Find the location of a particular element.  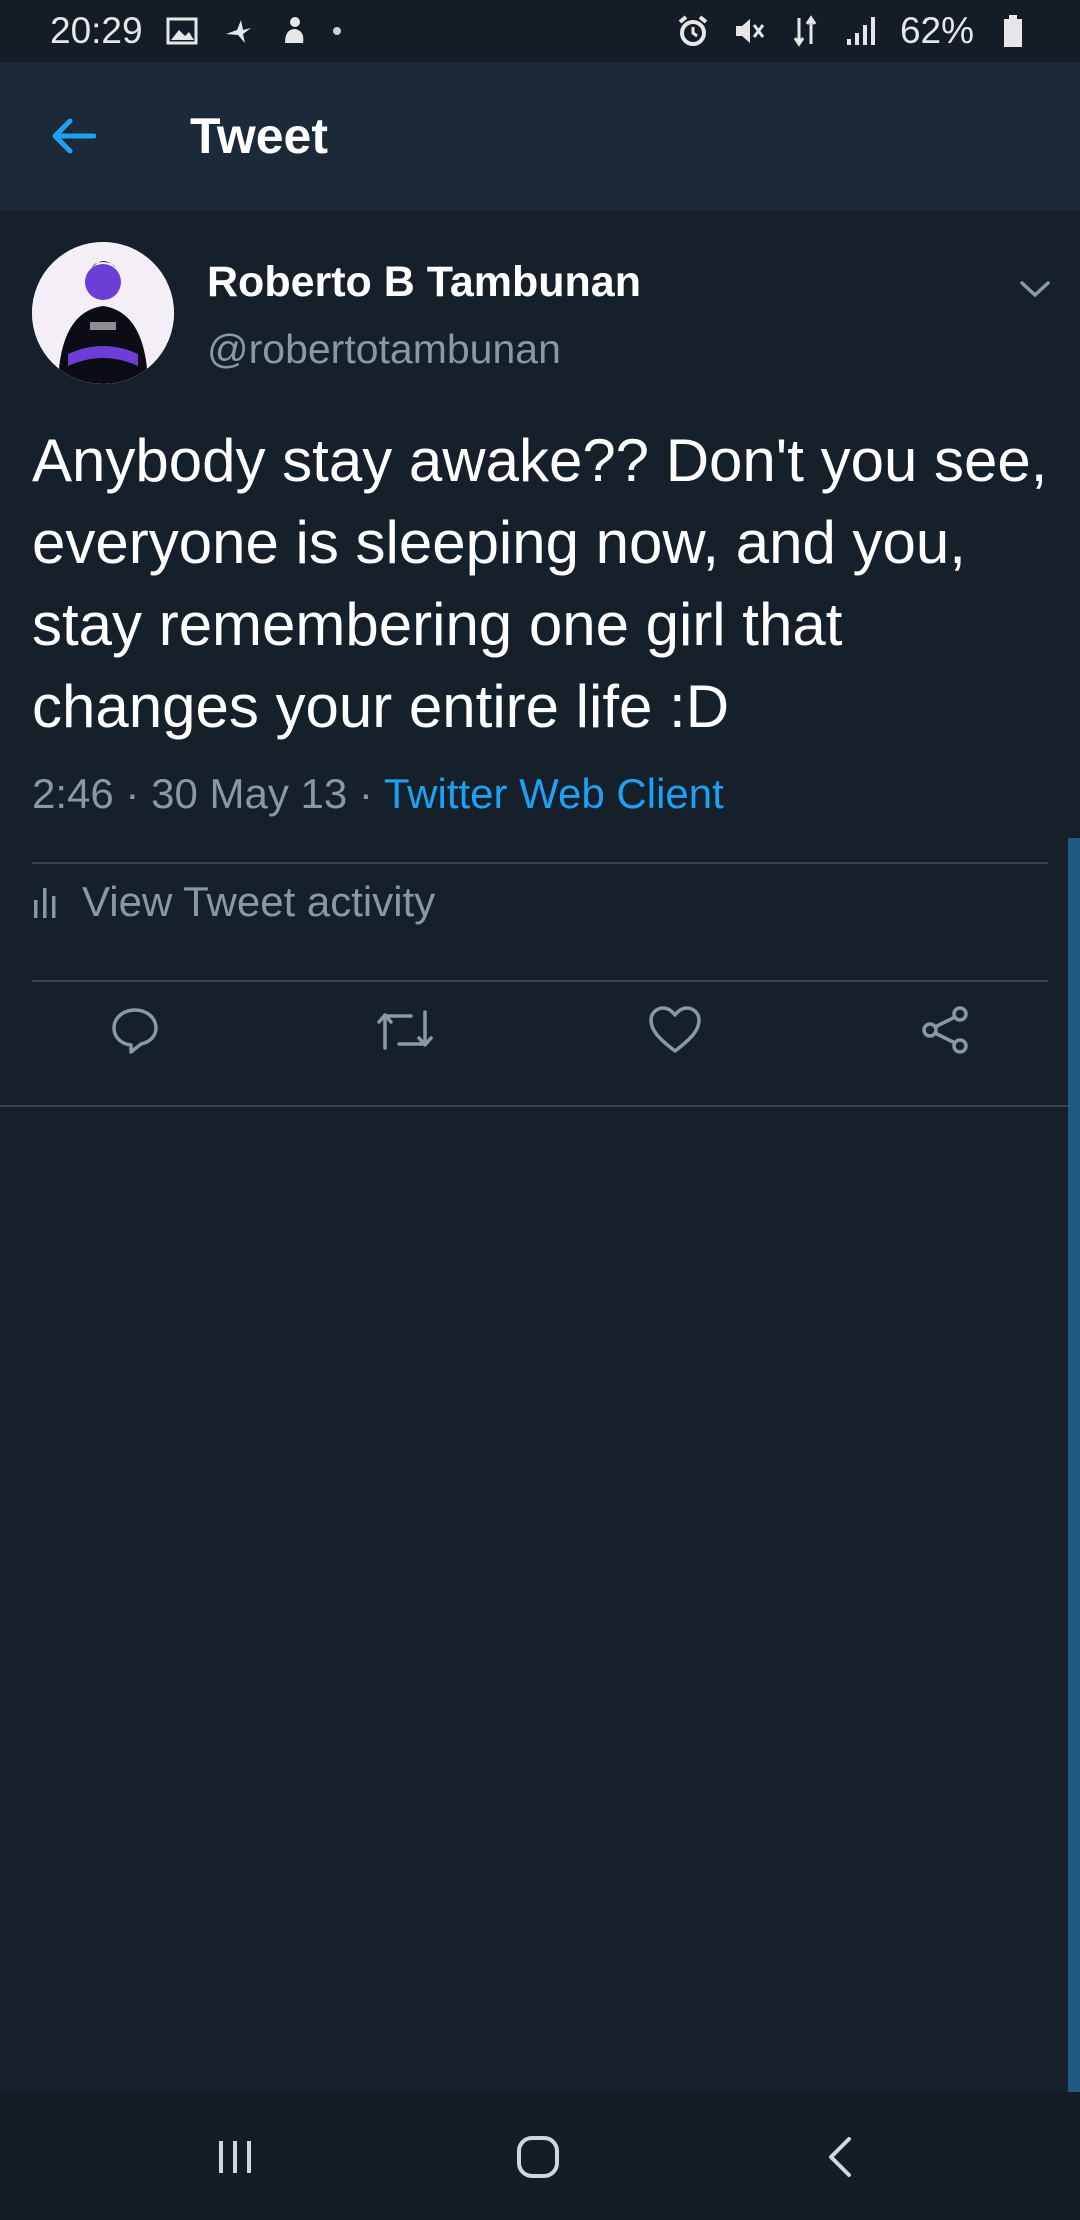

status-time: 20:29 is located at coordinates (96, 30).